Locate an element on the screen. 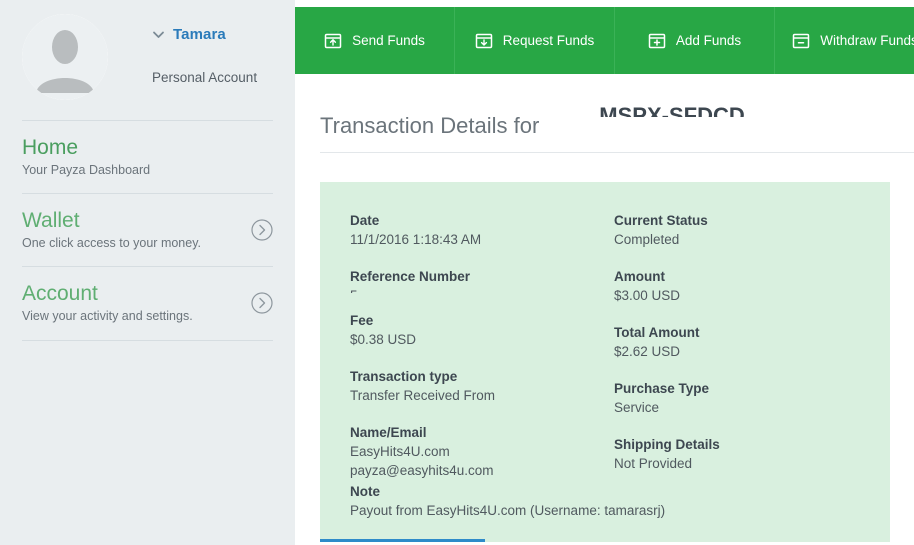 The image size is (914, 545). title-divider is located at coordinates (617, 152).